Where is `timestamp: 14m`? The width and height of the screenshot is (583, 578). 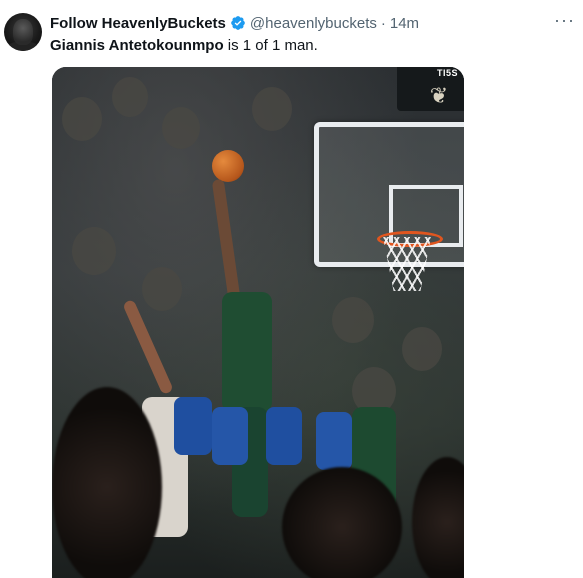 timestamp: 14m is located at coordinates (404, 23).